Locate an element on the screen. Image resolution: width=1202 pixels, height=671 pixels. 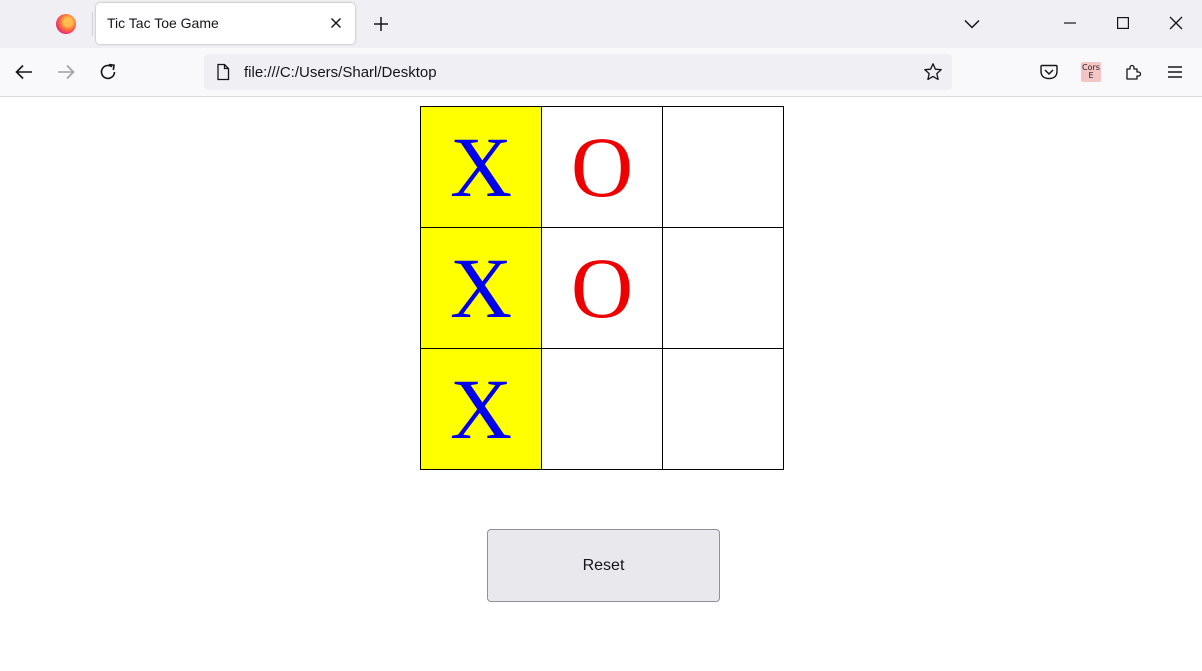
close-window-icon is located at coordinates (1176, 23).